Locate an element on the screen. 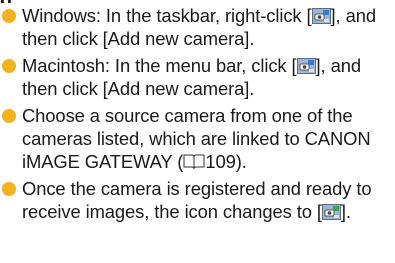 The height and width of the screenshot is (263, 395). book-reference-icon is located at coordinates (194, 161).